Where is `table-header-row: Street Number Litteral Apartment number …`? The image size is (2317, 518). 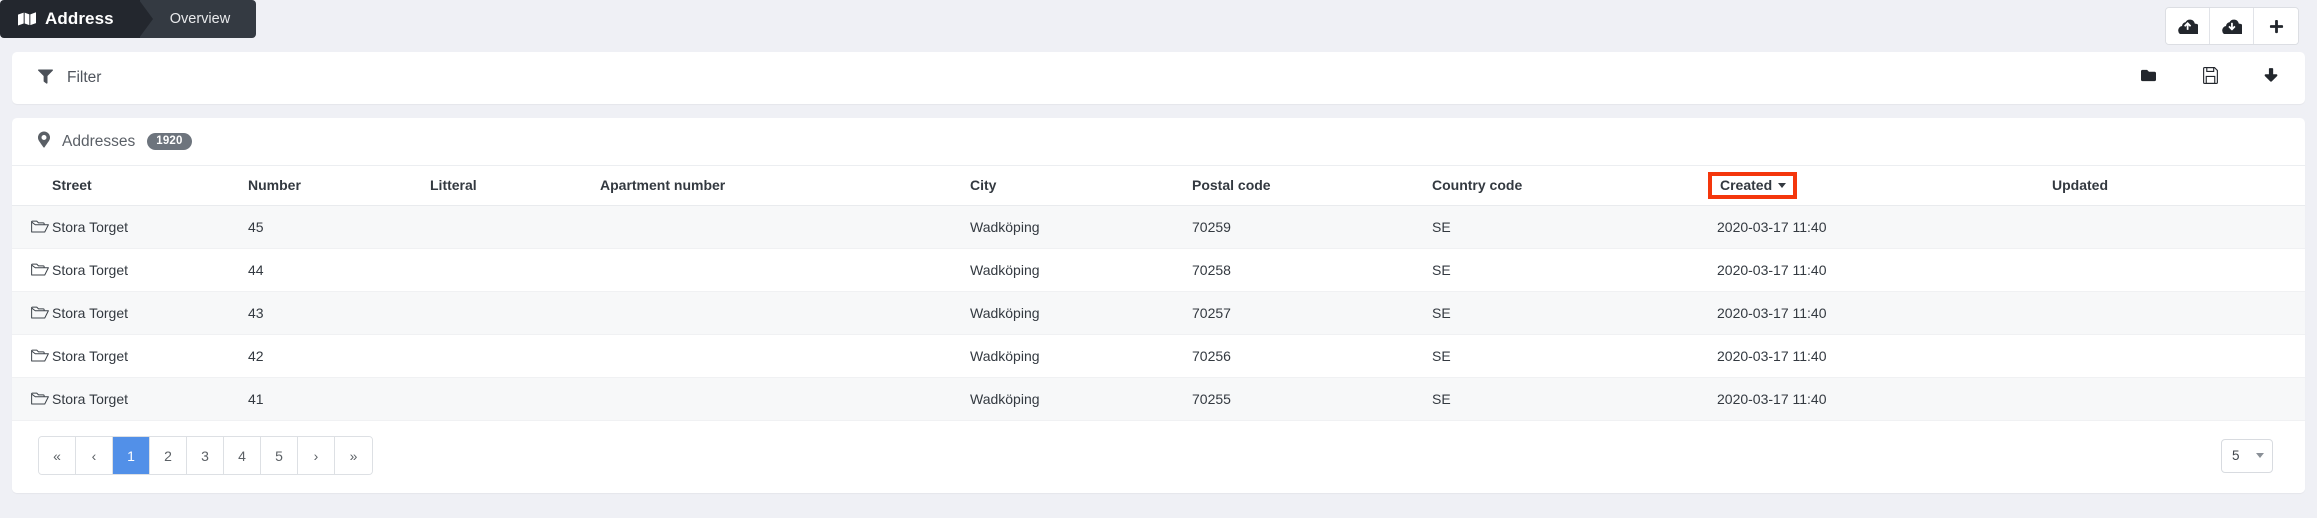 table-header-row: Street Number Litteral Apartment number … is located at coordinates (1158, 185).